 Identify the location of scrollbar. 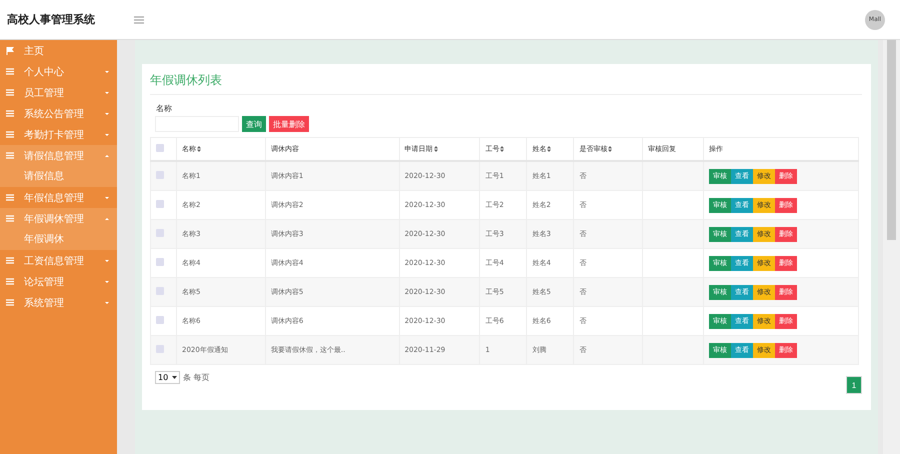
(891, 247).